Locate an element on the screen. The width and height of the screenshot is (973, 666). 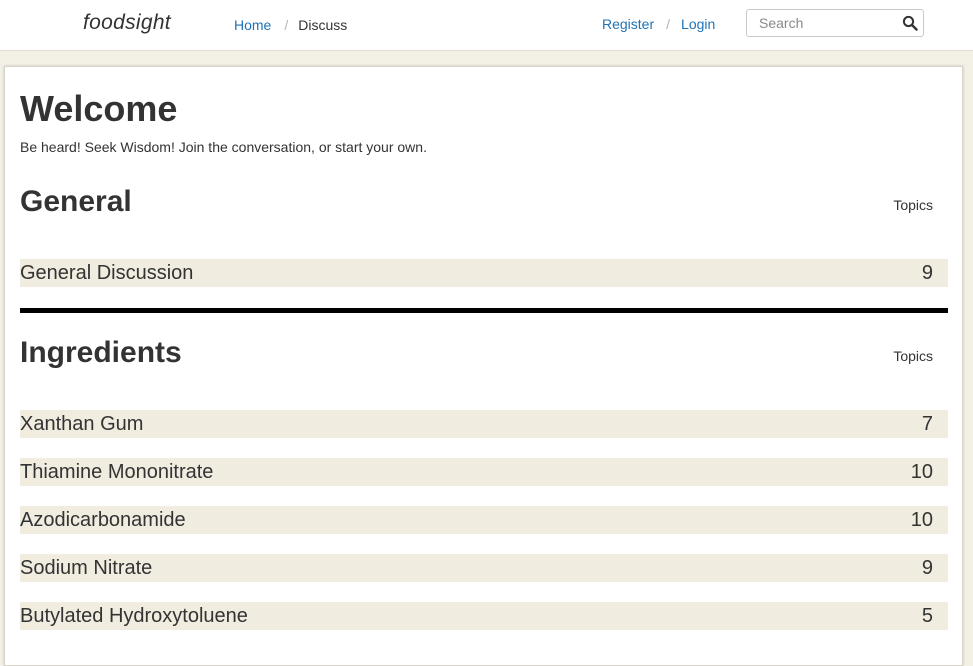
topic-count: 5 is located at coordinates (927, 616).